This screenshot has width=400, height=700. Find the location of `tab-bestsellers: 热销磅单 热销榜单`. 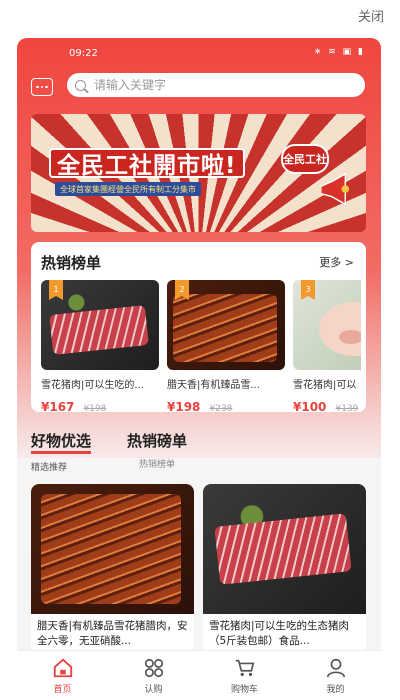

tab-bestsellers: 热销磅单 热销榜单 is located at coordinates (157, 450).